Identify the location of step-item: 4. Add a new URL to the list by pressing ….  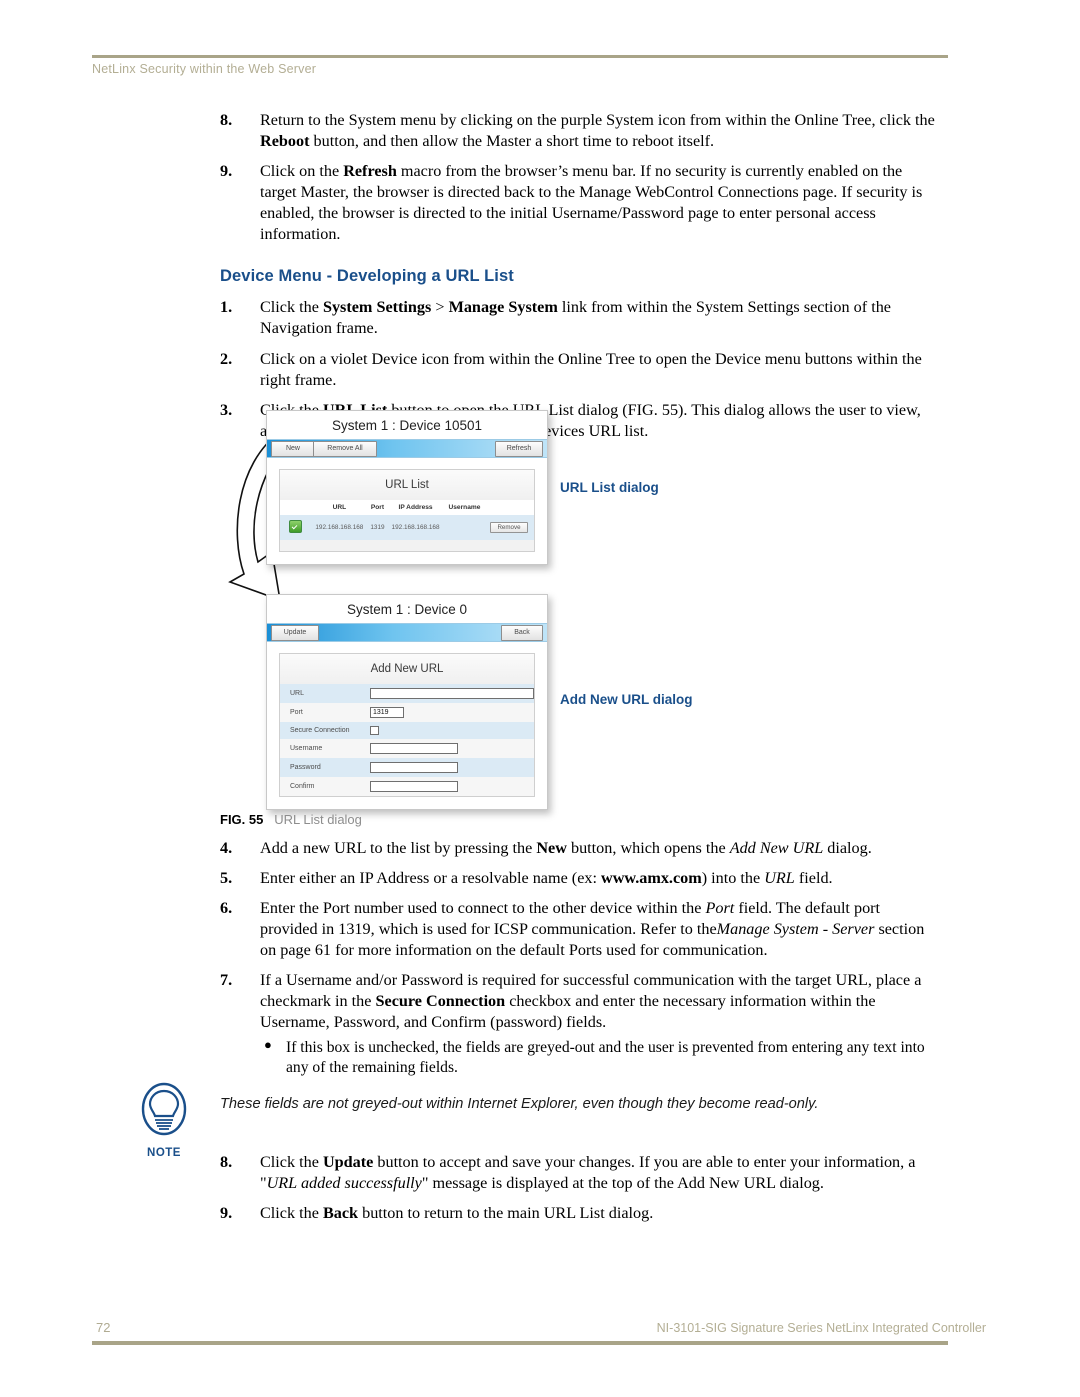
(577, 848).